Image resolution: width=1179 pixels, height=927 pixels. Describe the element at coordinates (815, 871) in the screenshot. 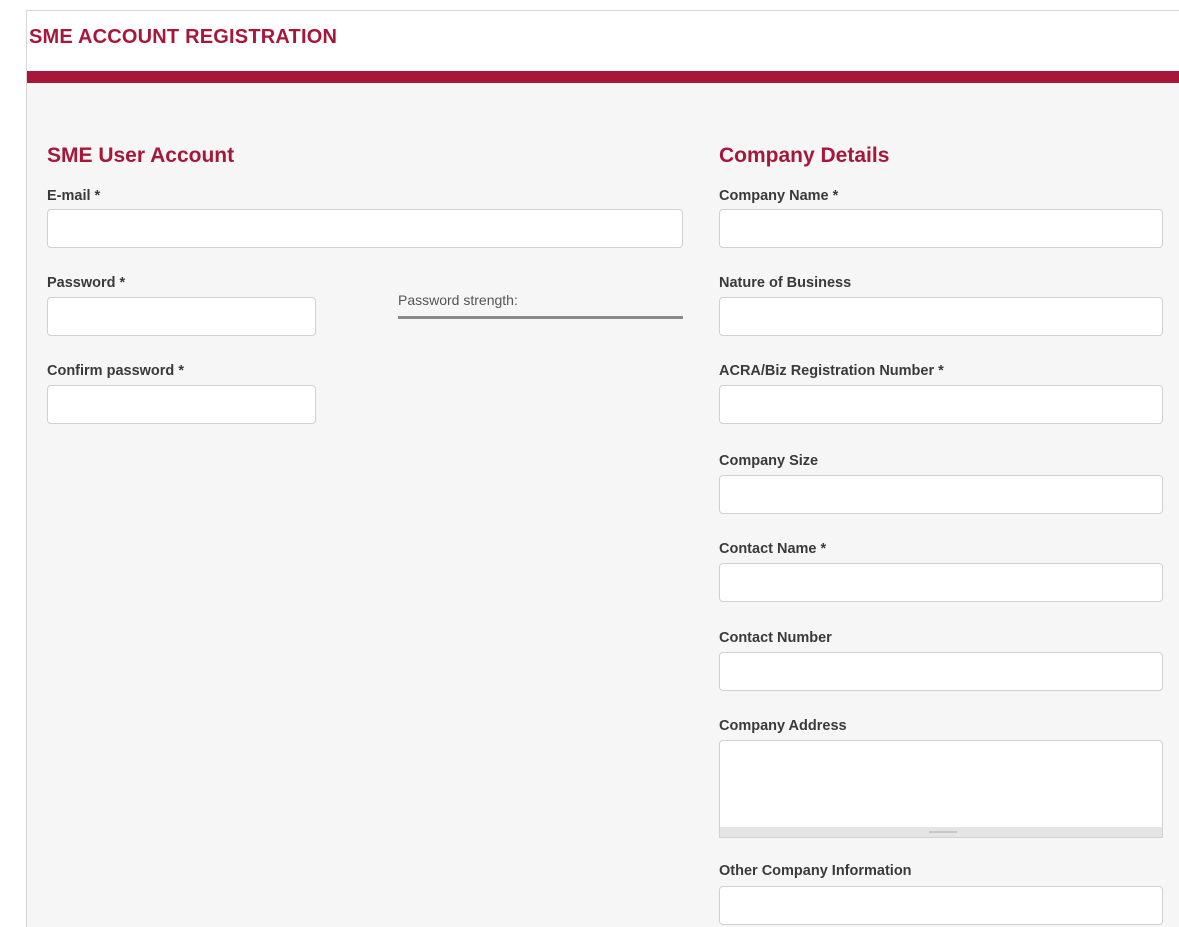

I see `other-info-label: Other Company Information` at that location.